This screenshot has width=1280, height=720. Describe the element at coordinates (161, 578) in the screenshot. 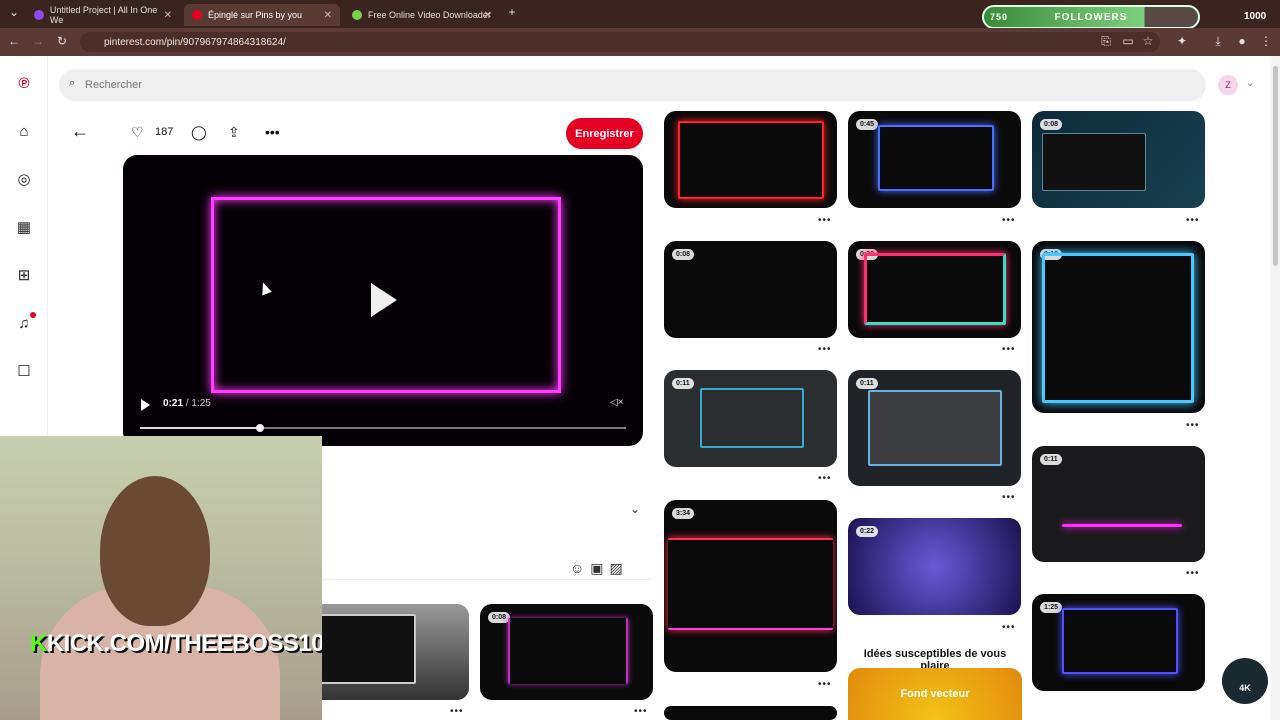

I see `webcam-overlay: KKICK.COM/THEEBOSS10` at that location.